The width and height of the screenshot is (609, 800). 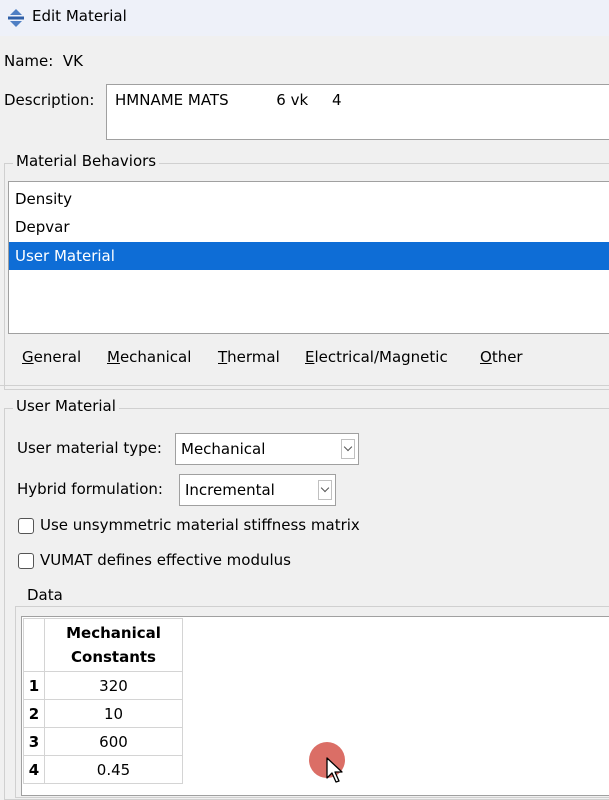 What do you see at coordinates (304, 385) in the screenshot?
I see `section-divider` at bounding box center [304, 385].